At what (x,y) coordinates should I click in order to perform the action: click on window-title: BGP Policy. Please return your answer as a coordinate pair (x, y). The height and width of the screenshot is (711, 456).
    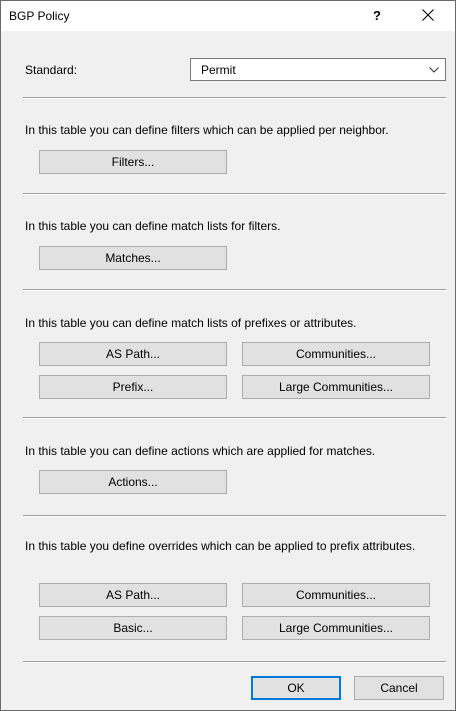
    Looking at the image, I should click on (39, 16).